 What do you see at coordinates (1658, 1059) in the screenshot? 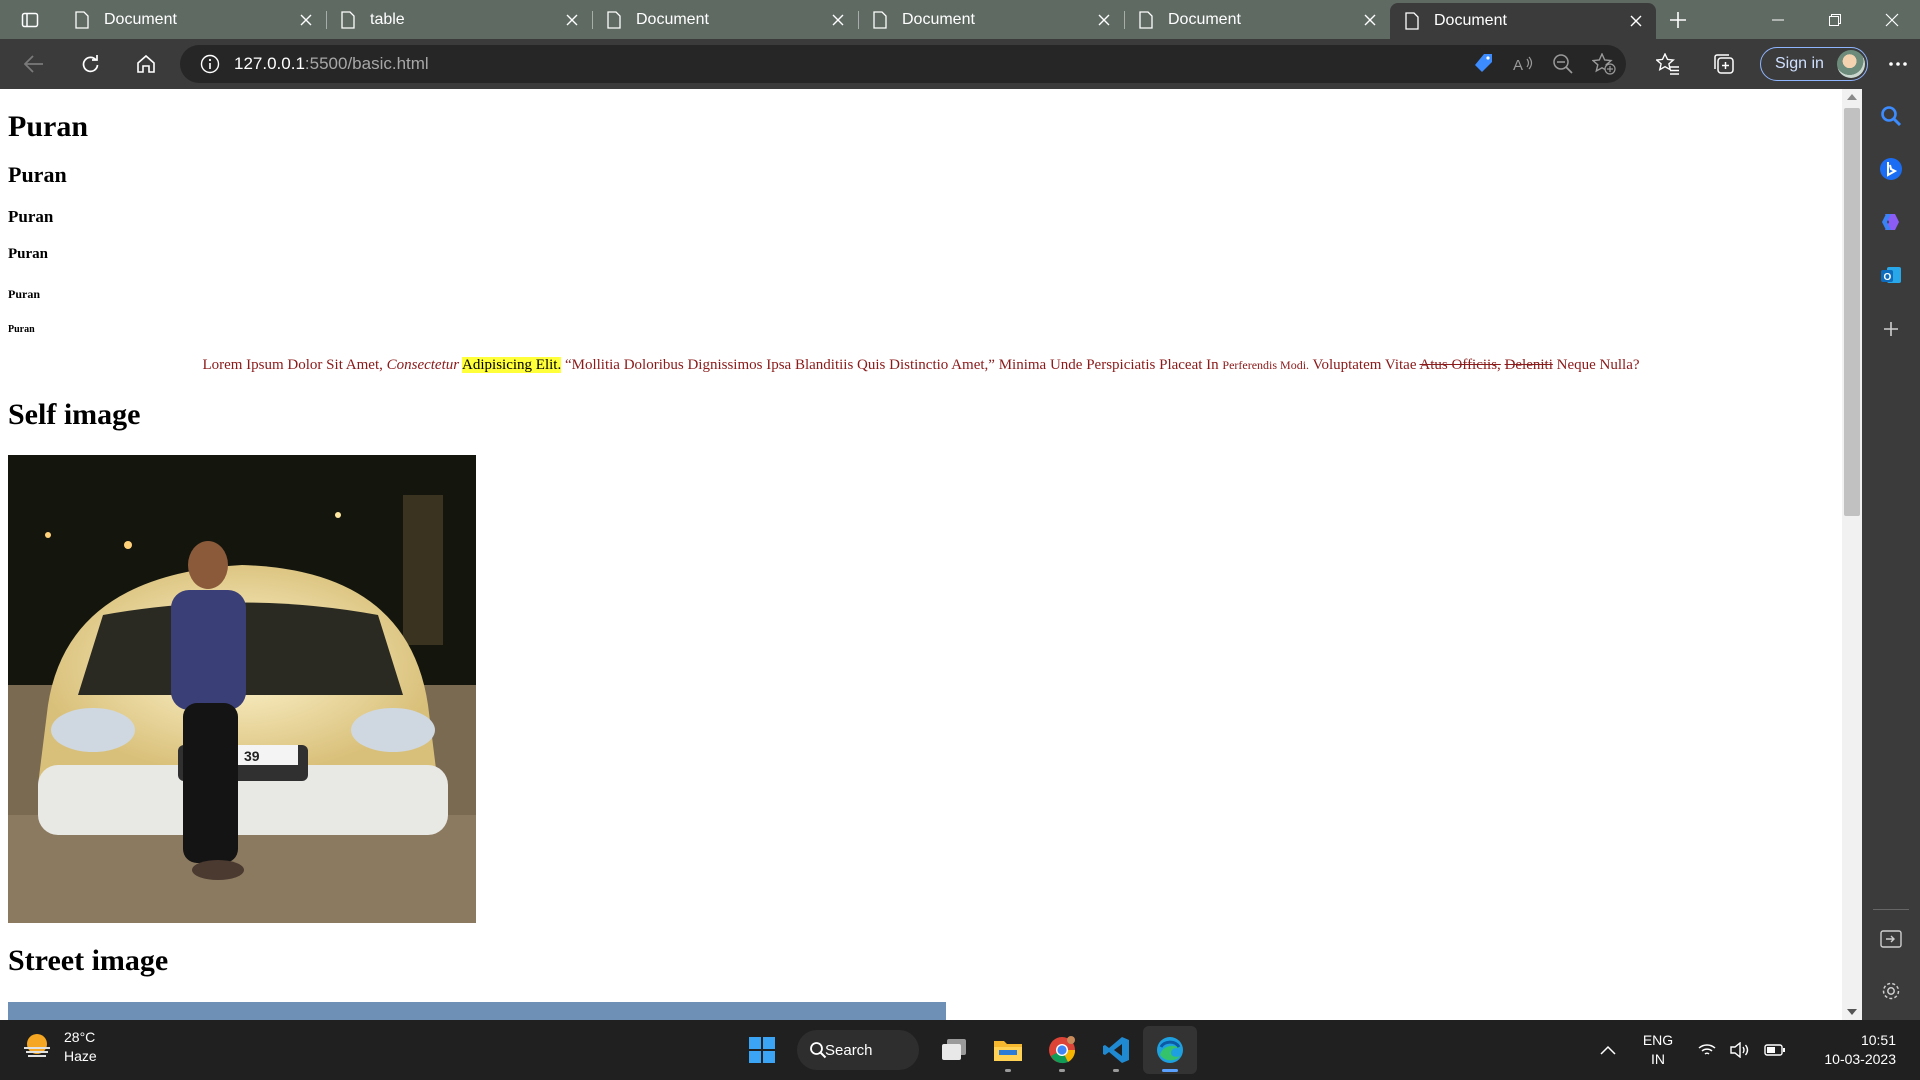
I see `language-region: IN` at bounding box center [1658, 1059].